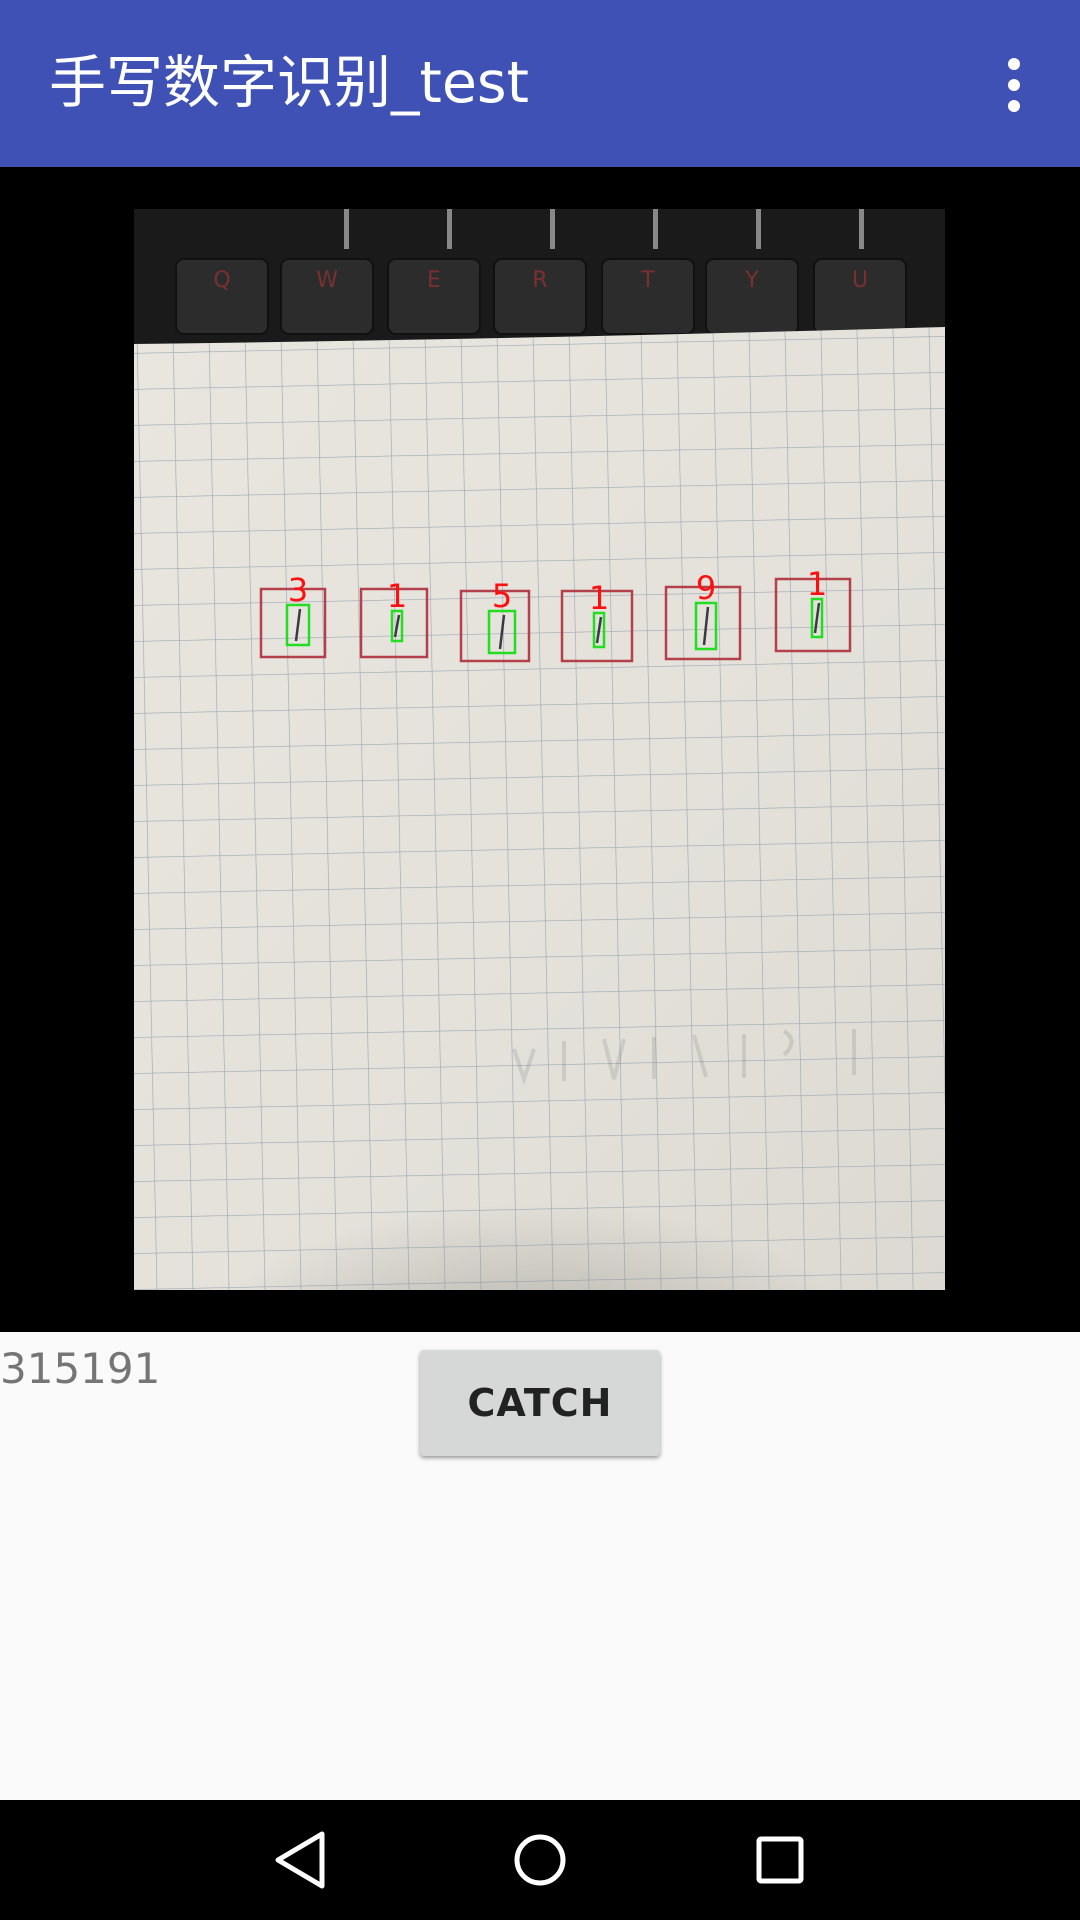 The image size is (1080, 1920). Describe the element at coordinates (647, 280) in the screenshot. I see `svg-text: T` at that location.